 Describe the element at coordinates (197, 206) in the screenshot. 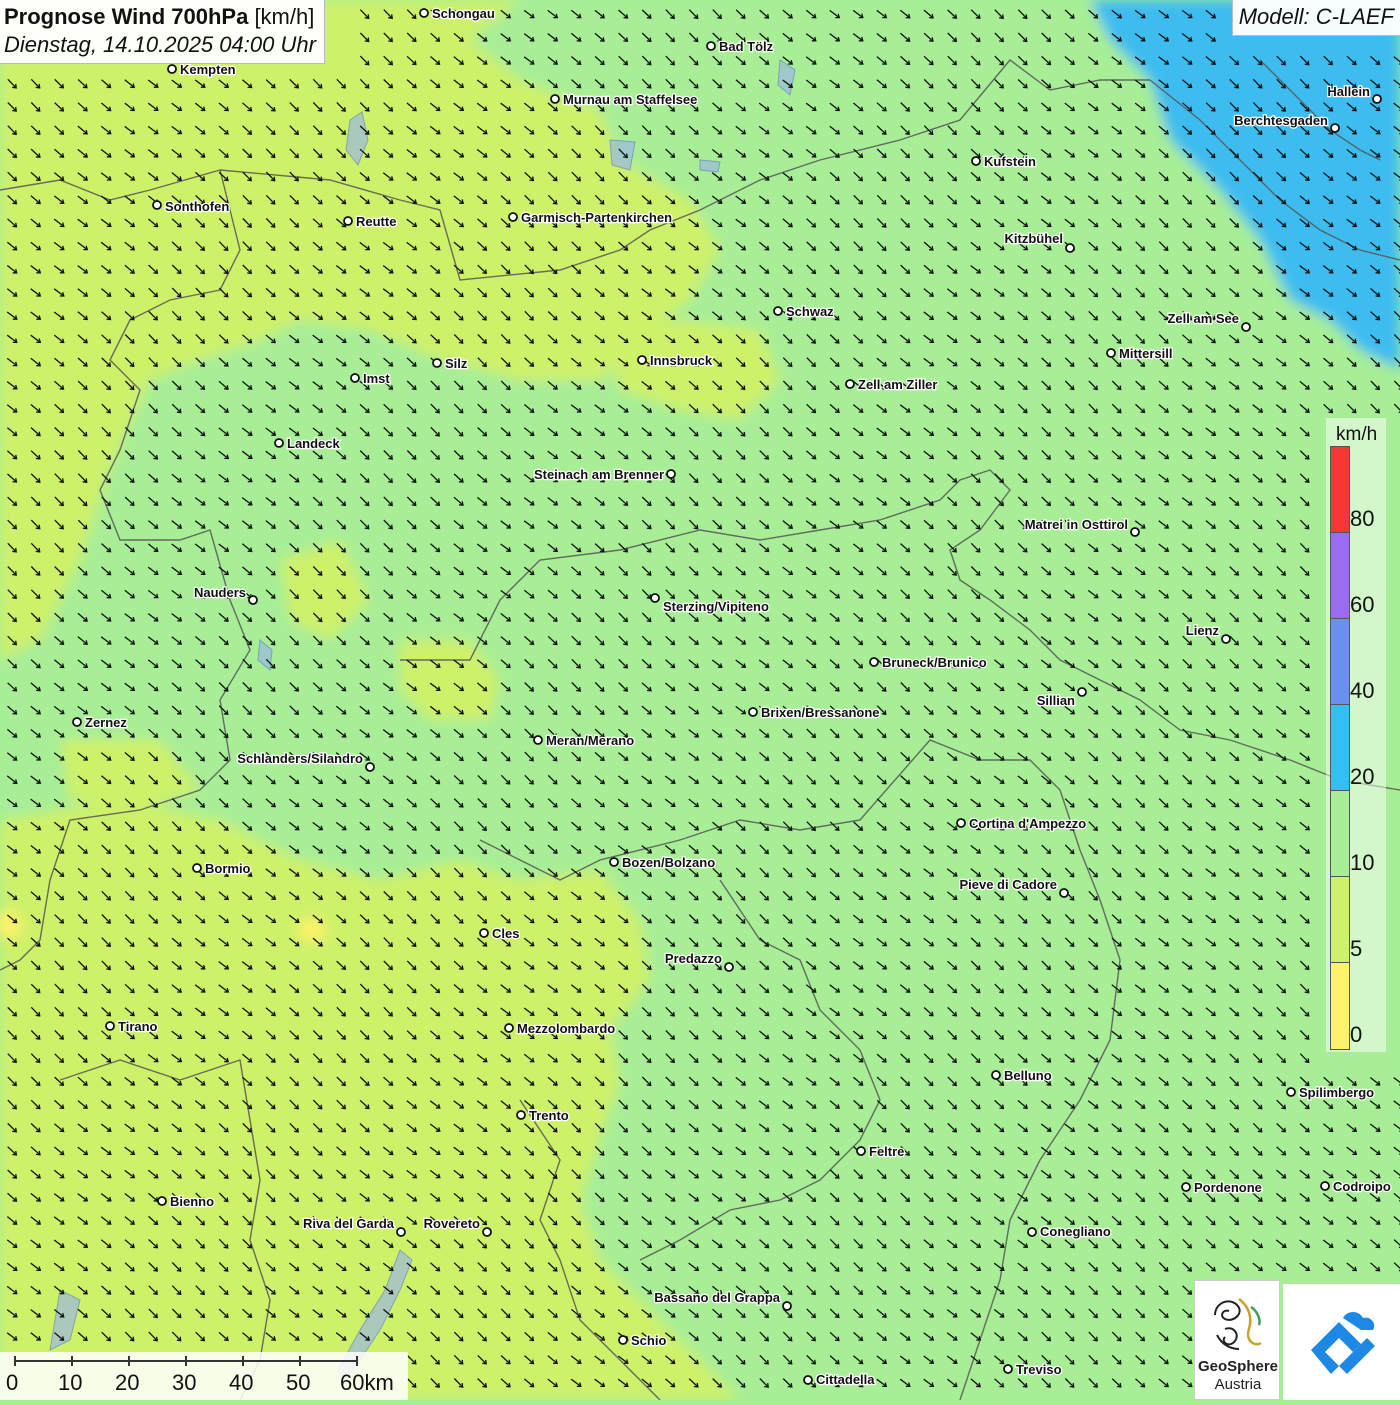

I see `city-label: Sonthofen` at that location.